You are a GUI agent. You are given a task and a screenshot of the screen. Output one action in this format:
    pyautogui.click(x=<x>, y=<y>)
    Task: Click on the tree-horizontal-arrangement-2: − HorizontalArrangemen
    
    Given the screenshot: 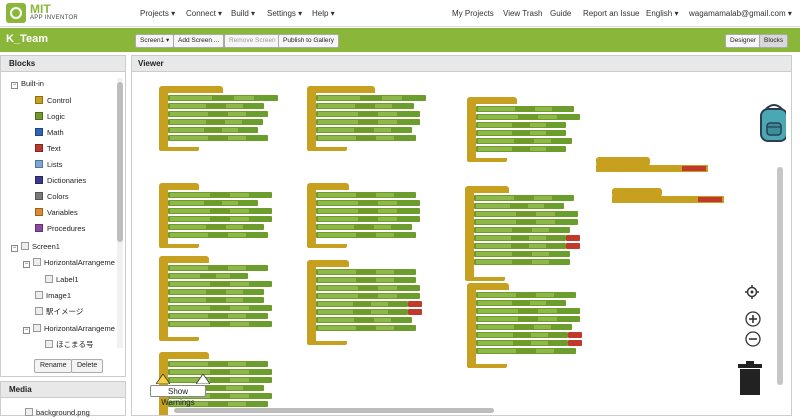 What is the action you would take?
    pyautogui.click(x=69, y=328)
    